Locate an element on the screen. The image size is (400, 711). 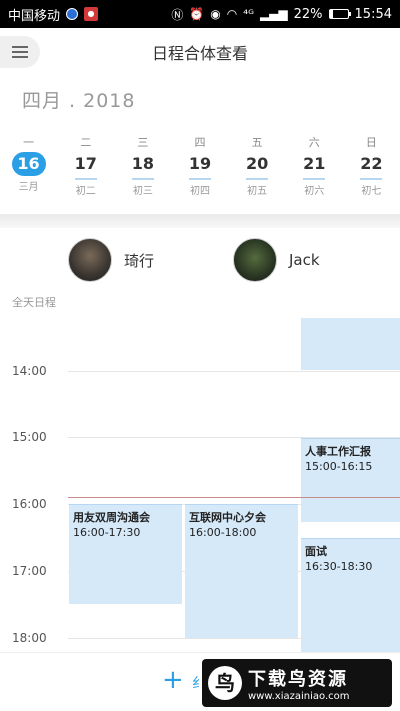
day-cell: 五 20 初五 is located at coordinates (257, 172).